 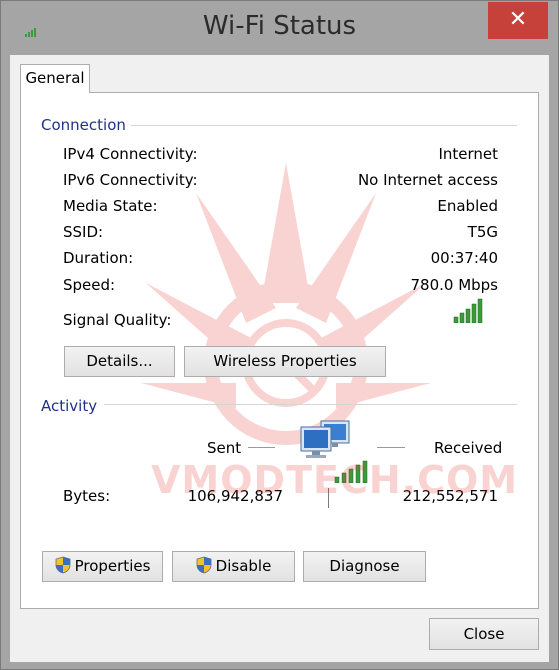 What do you see at coordinates (110, 206) in the screenshot?
I see `media-state-label: Media State:` at bounding box center [110, 206].